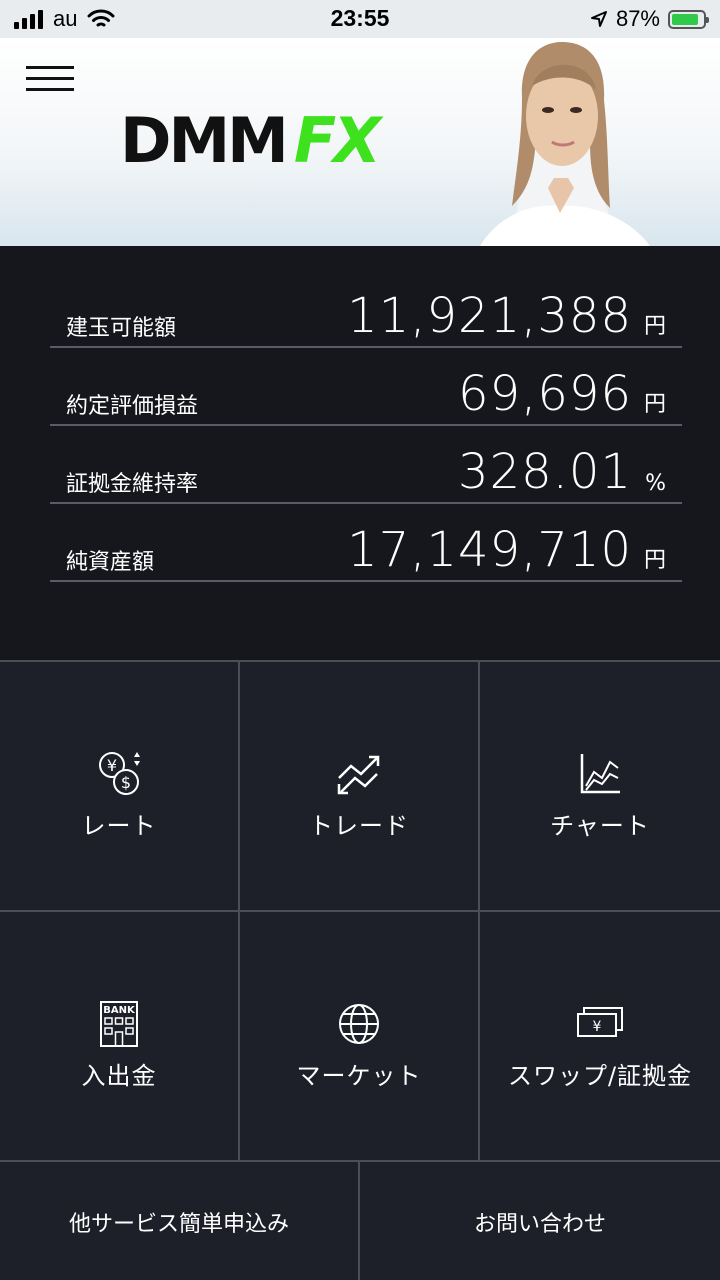 This screenshot has height=1280, width=720. What do you see at coordinates (360, 19) in the screenshot?
I see `status-bar: au 23:55 87%` at bounding box center [360, 19].